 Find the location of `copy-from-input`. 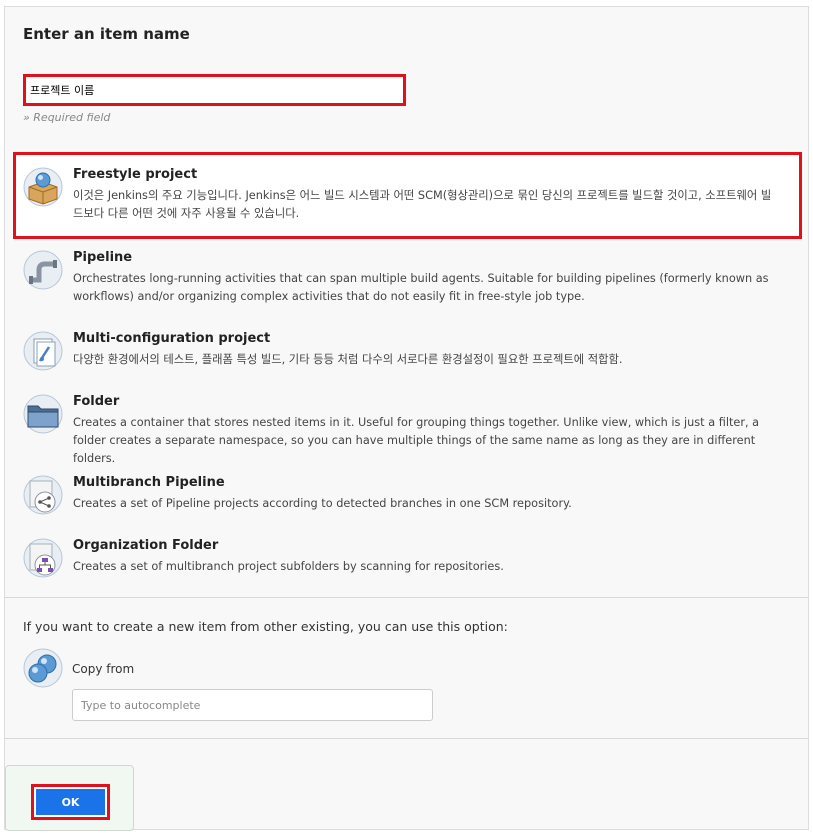

copy-from-input is located at coordinates (252, 705).